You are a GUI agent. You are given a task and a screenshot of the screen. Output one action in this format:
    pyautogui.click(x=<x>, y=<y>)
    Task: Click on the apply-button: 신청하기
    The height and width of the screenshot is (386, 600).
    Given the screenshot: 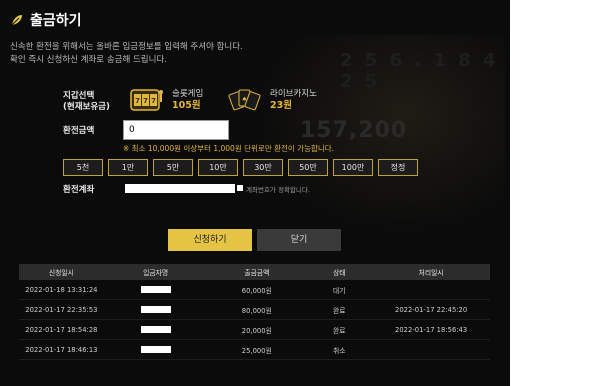 What is the action you would take?
    pyautogui.click(x=210, y=240)
    